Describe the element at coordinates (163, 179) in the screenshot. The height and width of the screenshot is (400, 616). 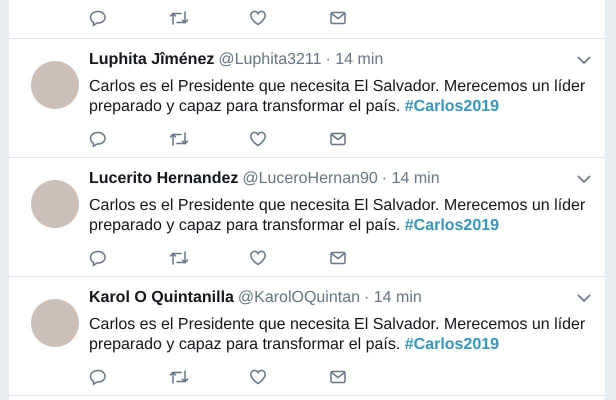
I see `user-name: Lucerito Hernandez` at that location.